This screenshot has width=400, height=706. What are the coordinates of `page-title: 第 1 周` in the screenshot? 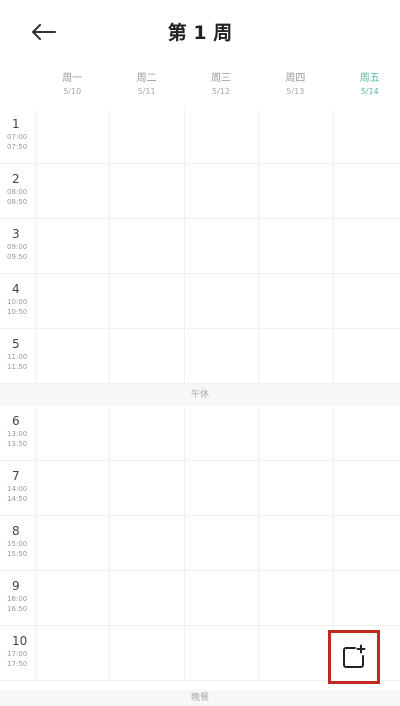 It's located at (200, 33).